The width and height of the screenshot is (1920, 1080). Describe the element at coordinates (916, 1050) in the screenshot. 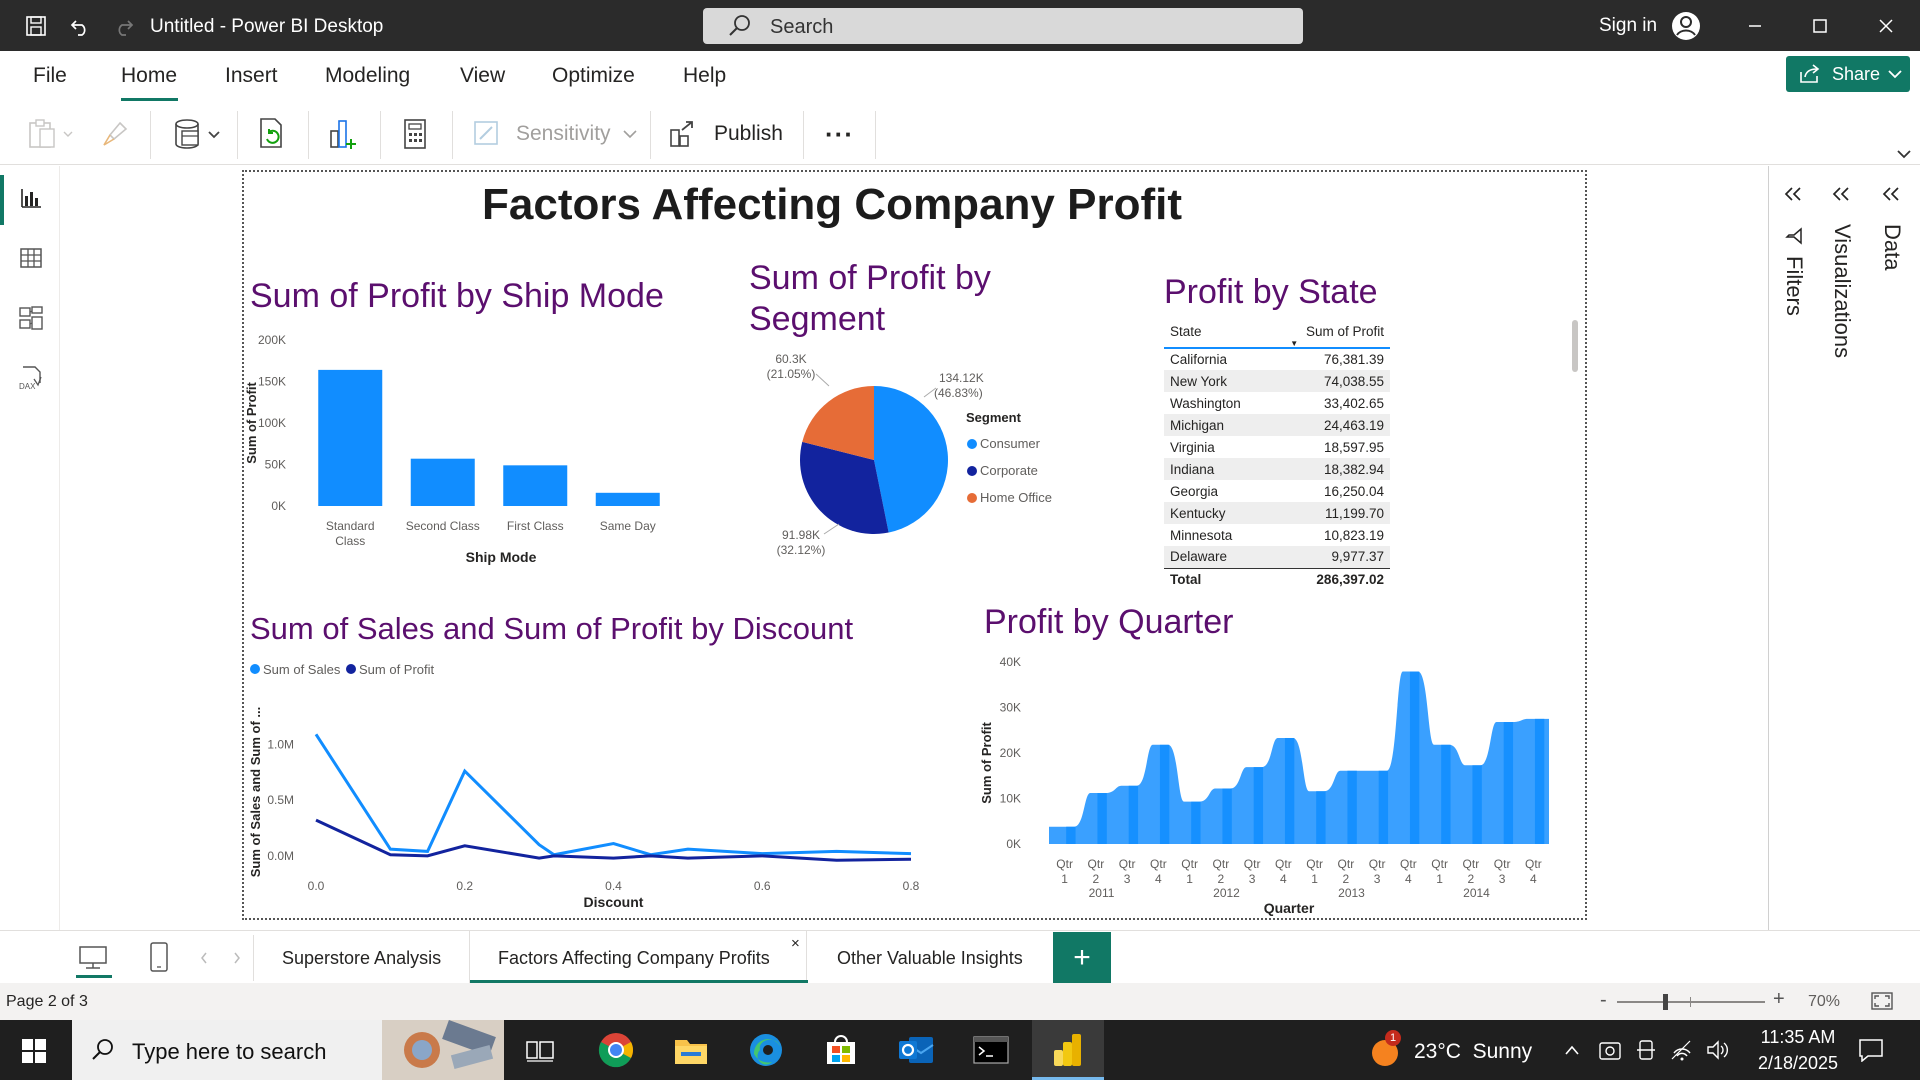

I see `outlook-icon` at that location.